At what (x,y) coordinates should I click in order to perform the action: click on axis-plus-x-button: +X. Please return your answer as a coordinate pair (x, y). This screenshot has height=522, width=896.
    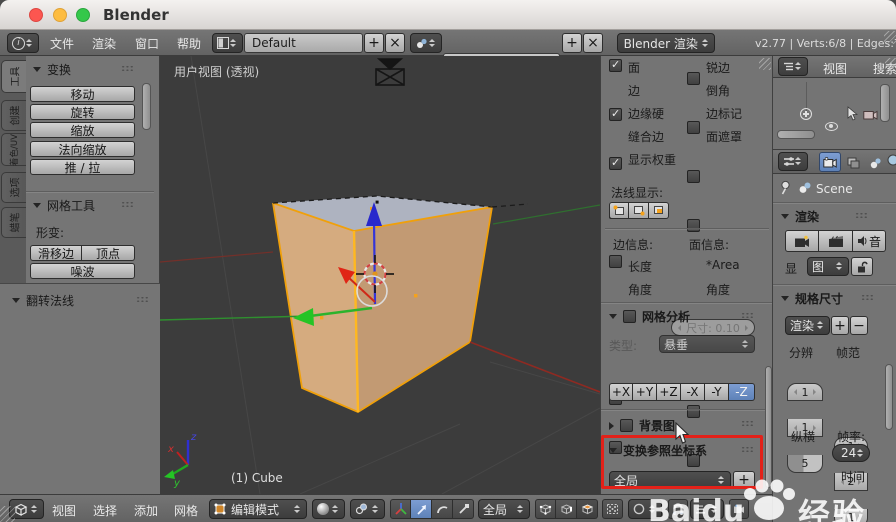
    Looking at the image, I should click on (621, 392).